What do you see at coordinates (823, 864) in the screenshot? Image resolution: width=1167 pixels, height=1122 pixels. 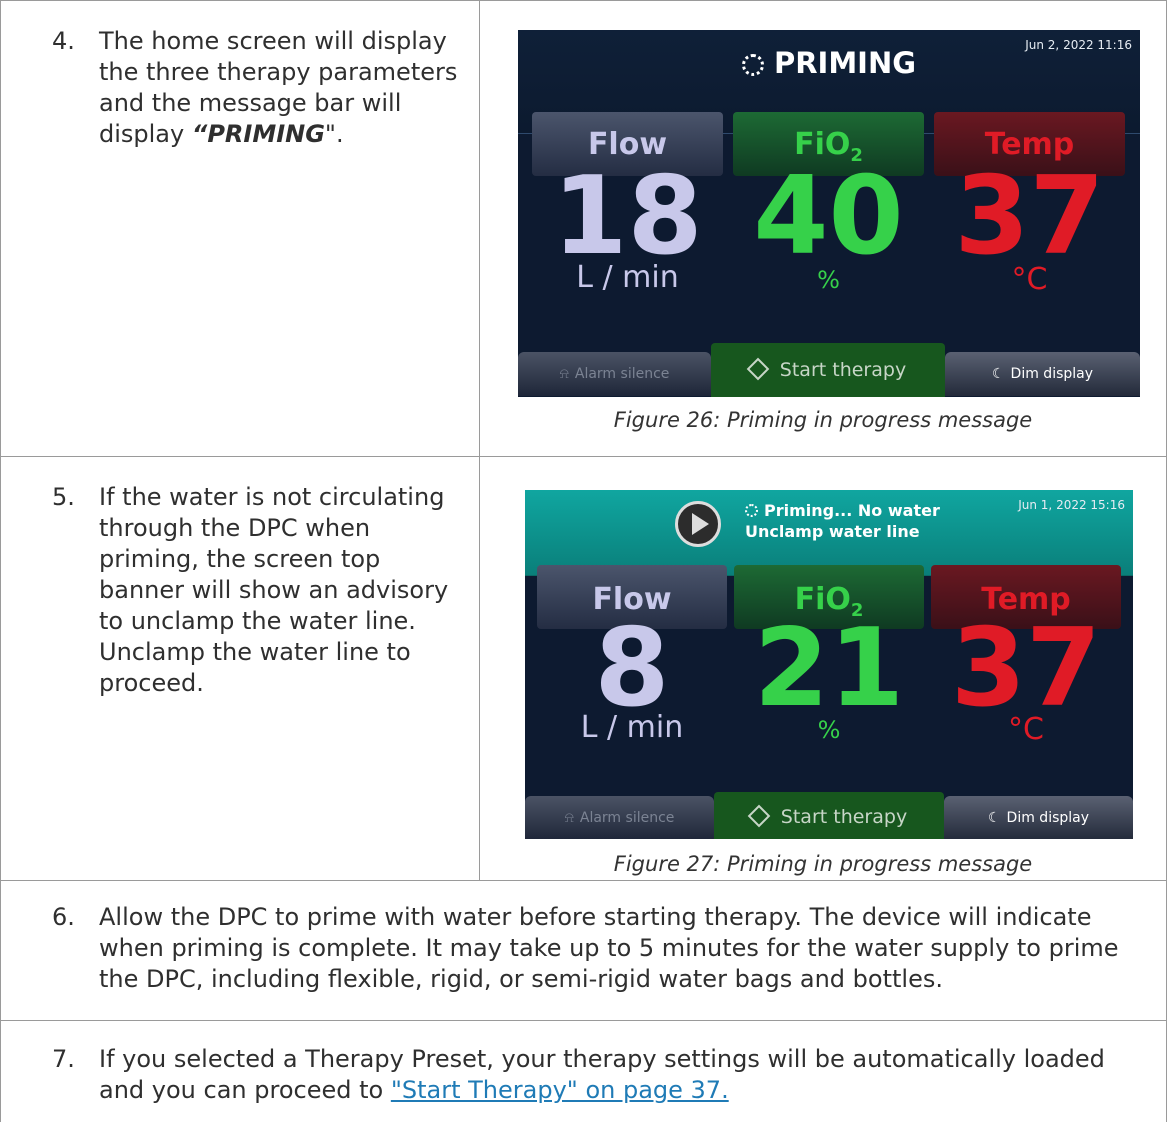 I see `figure-27-caption: Figure 27: Priming in progress message` at bounding box center [823, 864].